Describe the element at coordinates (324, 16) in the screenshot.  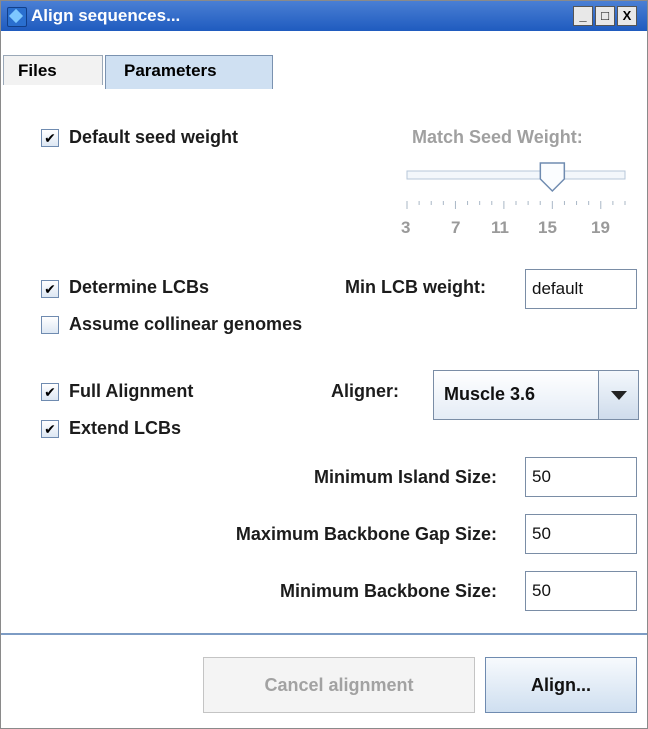
I see `title-bar: Align sequences... _ □ X` at that location.